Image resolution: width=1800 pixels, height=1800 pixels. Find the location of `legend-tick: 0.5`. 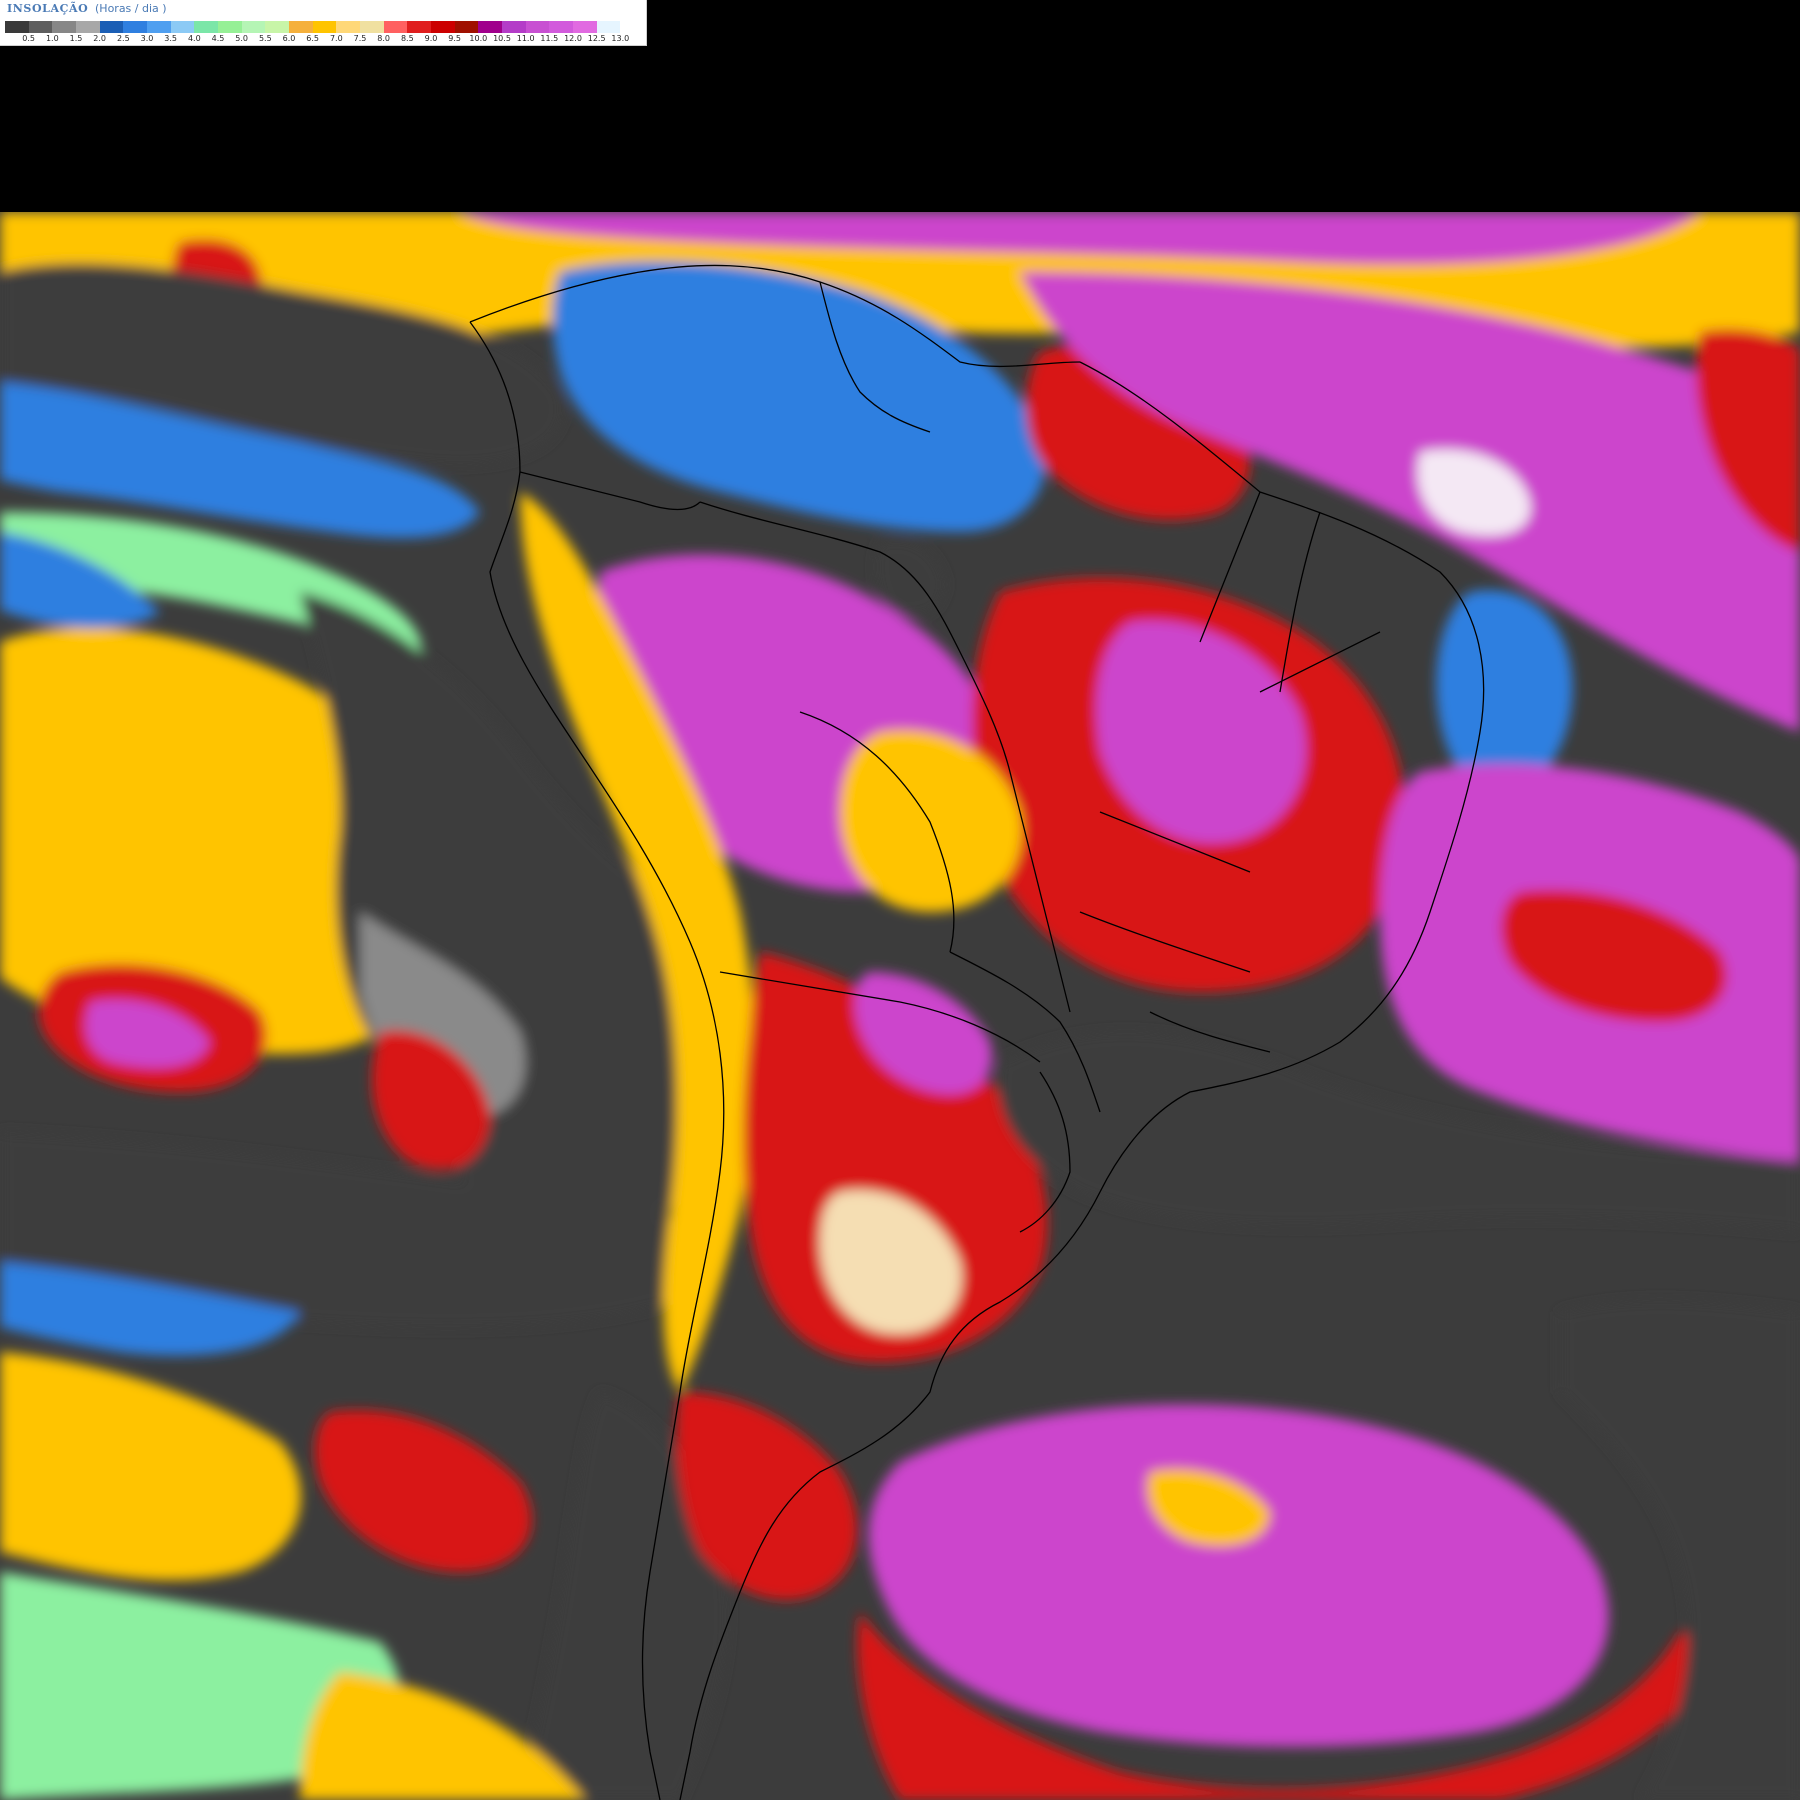

legend-tick: 0.5 is located at coordinates (29, 38).